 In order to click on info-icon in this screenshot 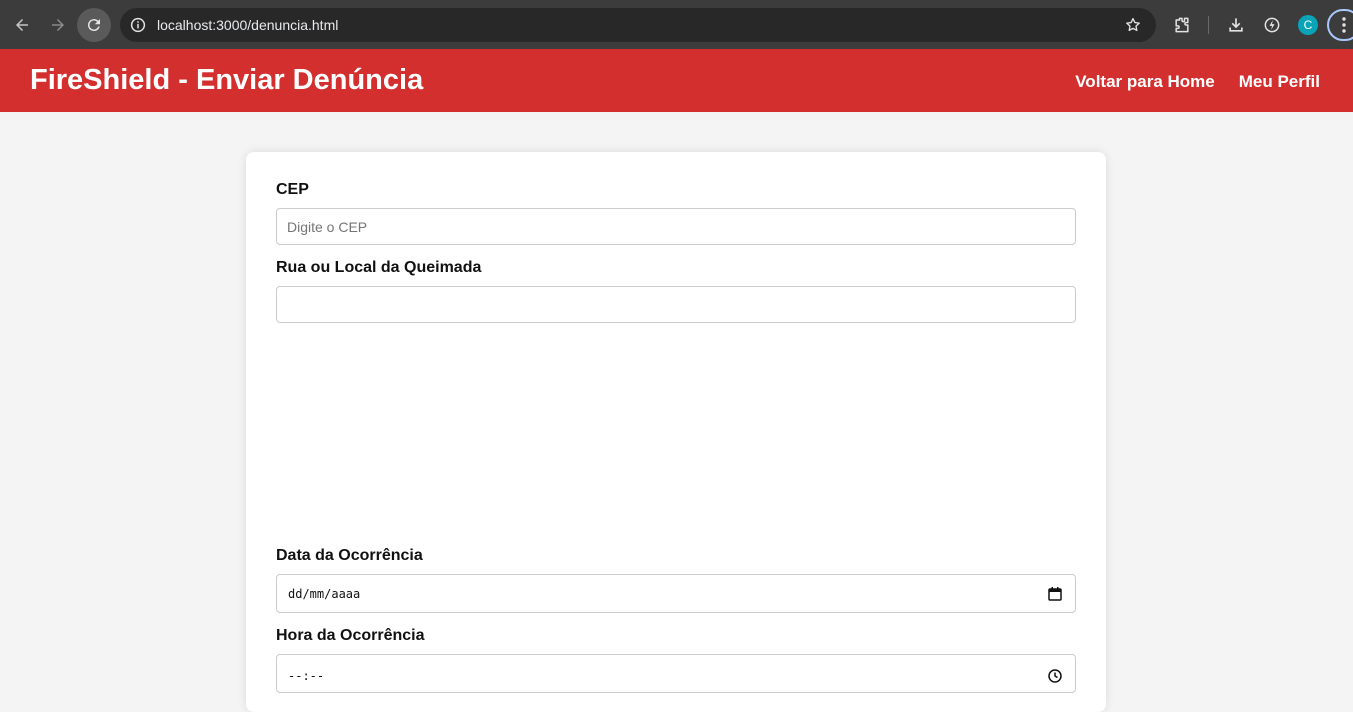, I will do `click(138, 25)`.